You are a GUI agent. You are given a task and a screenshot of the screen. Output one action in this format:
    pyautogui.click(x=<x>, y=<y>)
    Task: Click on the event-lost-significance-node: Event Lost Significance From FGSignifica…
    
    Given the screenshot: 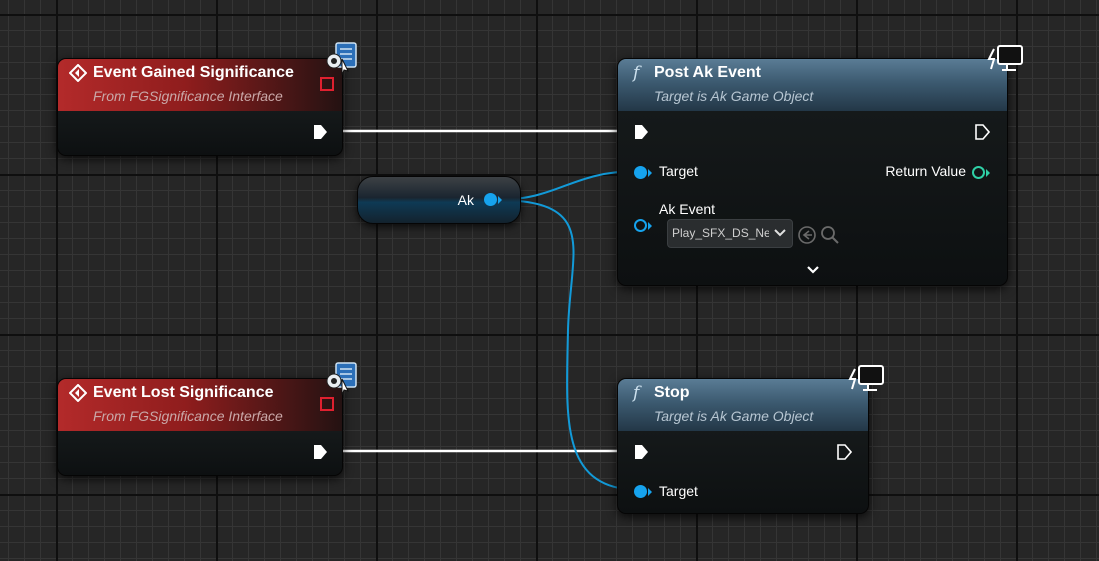 What is the action you would take?
    pyautogui.click(x=207, y=419)
    